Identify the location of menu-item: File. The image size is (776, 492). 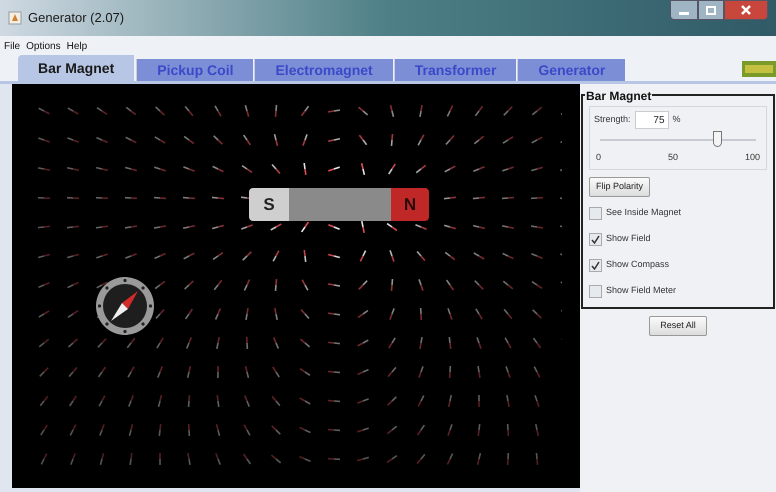
(12, 46).